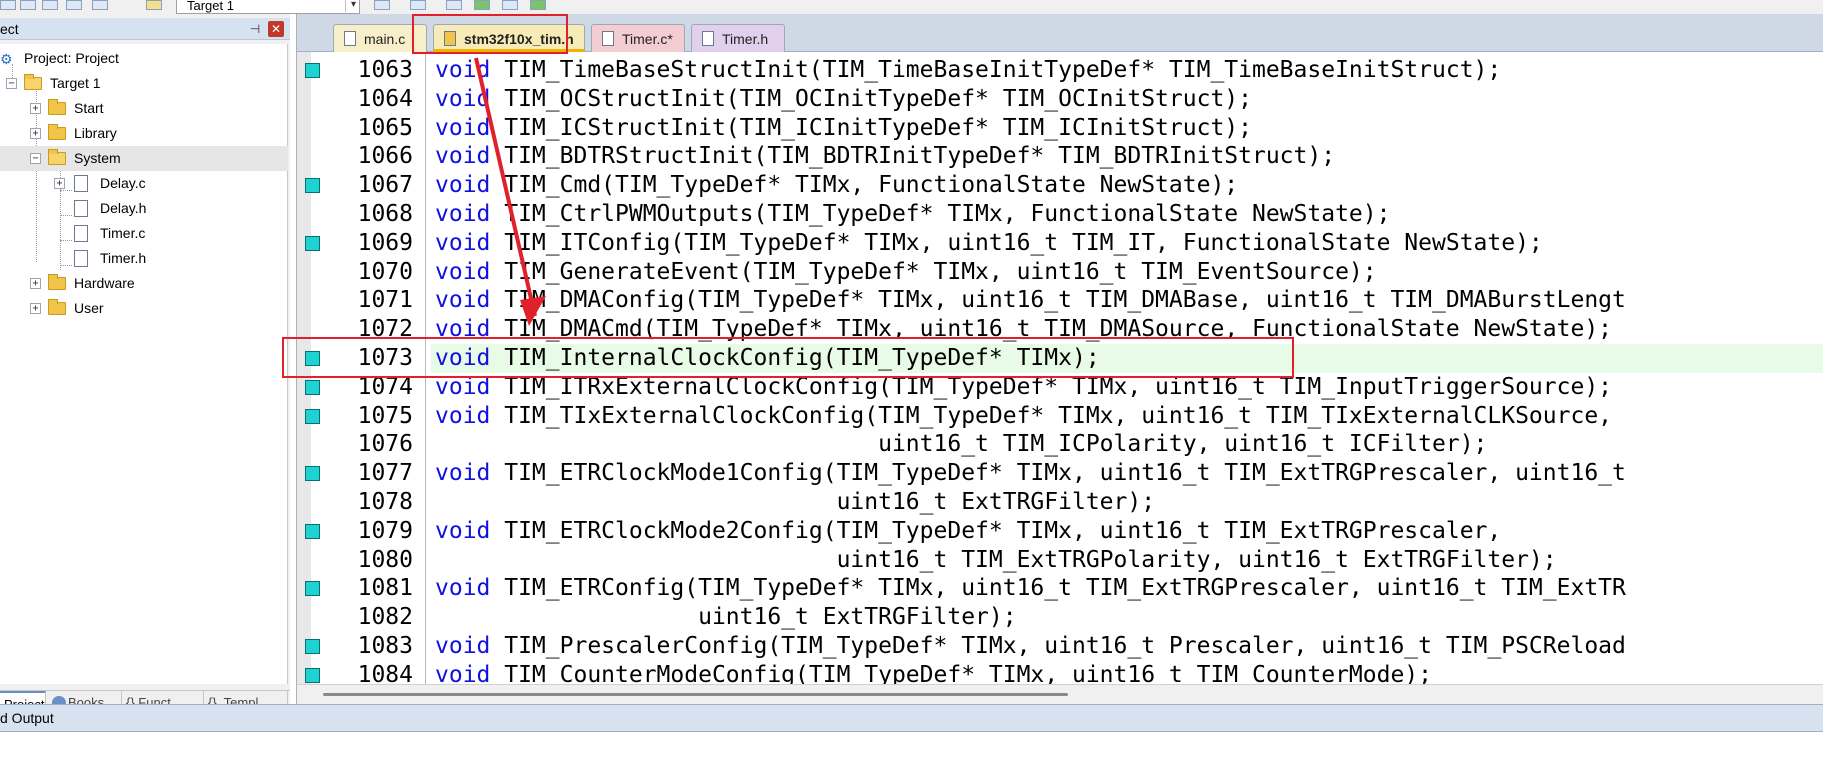 The width and height of the screenshot is (1823, 761). I want to click on build-output-header: d Output, so click(911, 718).